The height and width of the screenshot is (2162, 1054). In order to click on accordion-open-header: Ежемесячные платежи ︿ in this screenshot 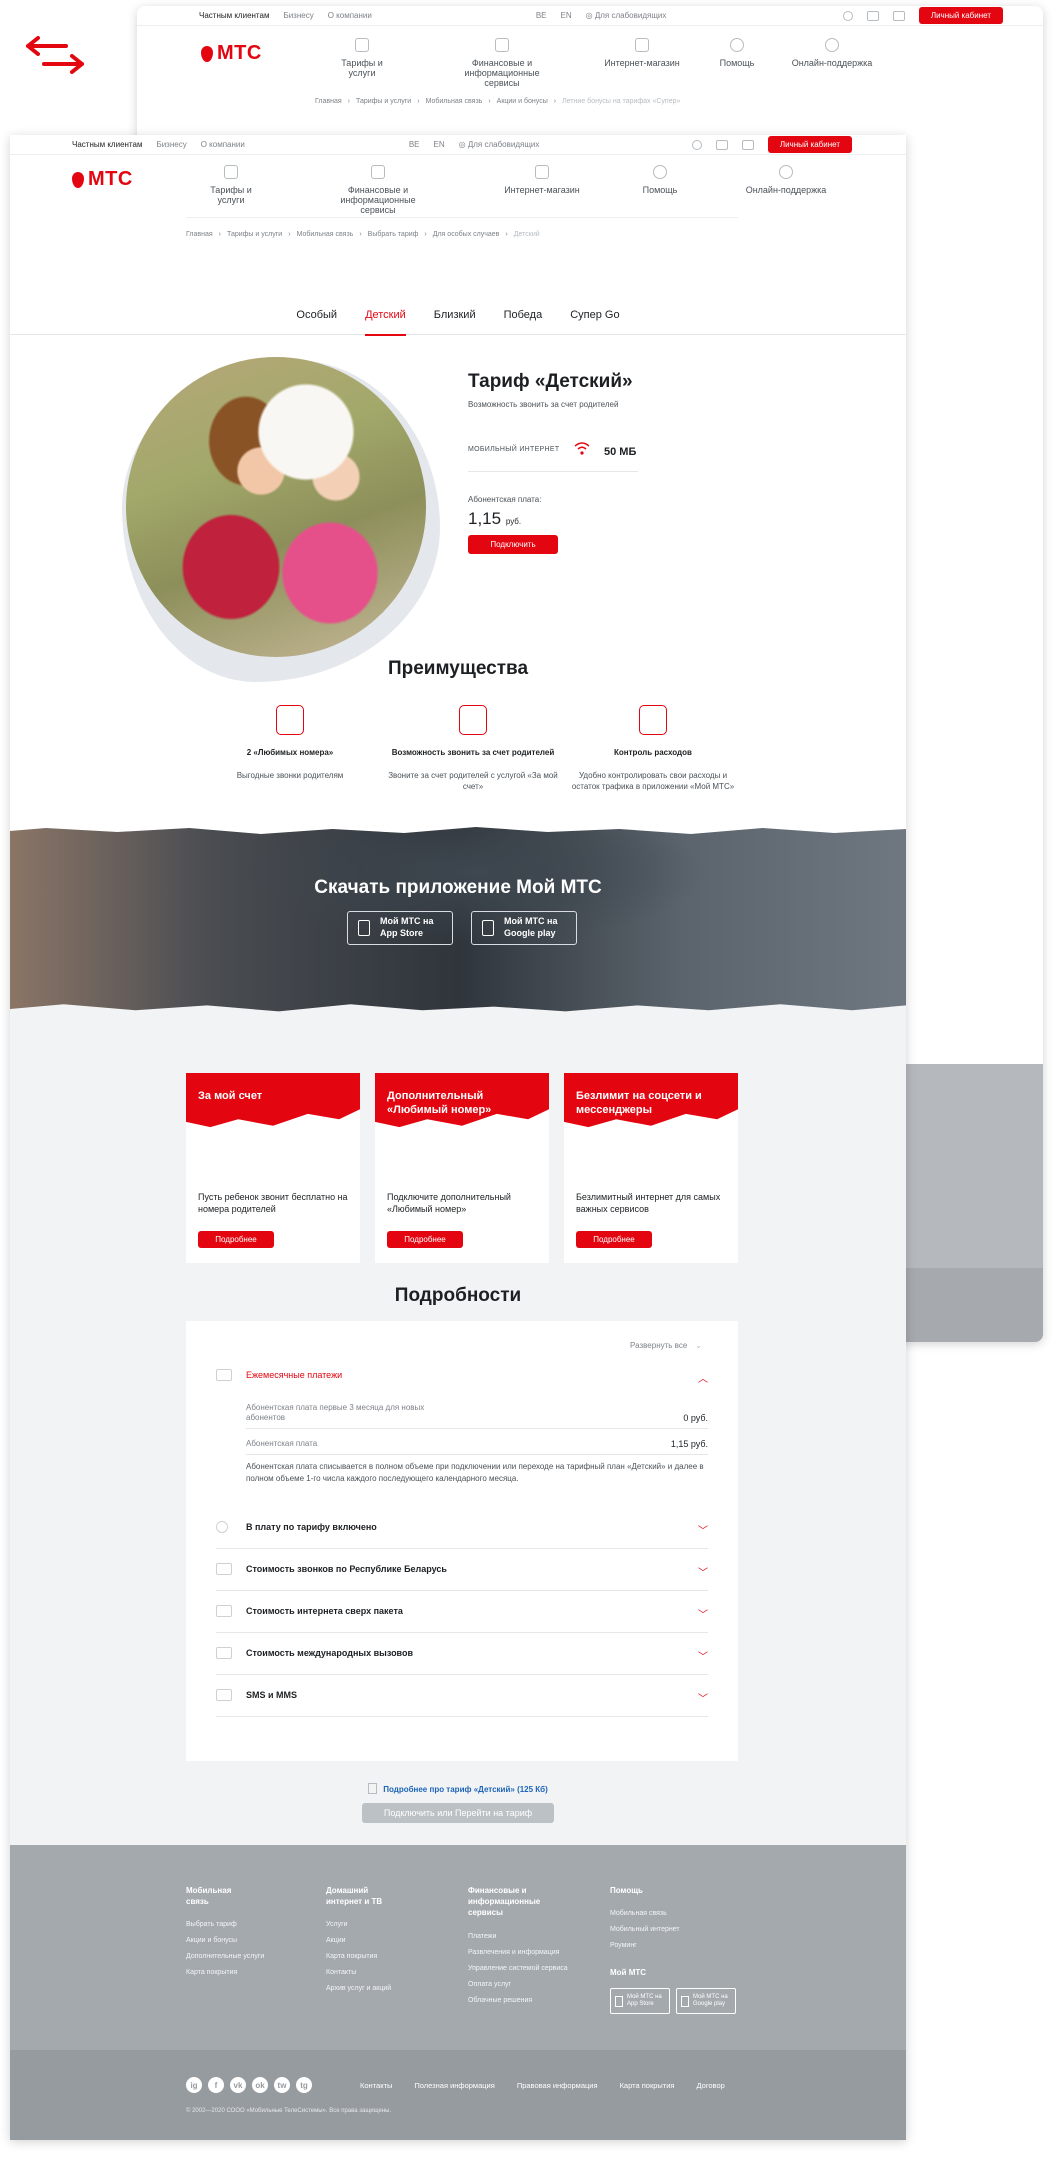, I will do `click(462, 1379)`.